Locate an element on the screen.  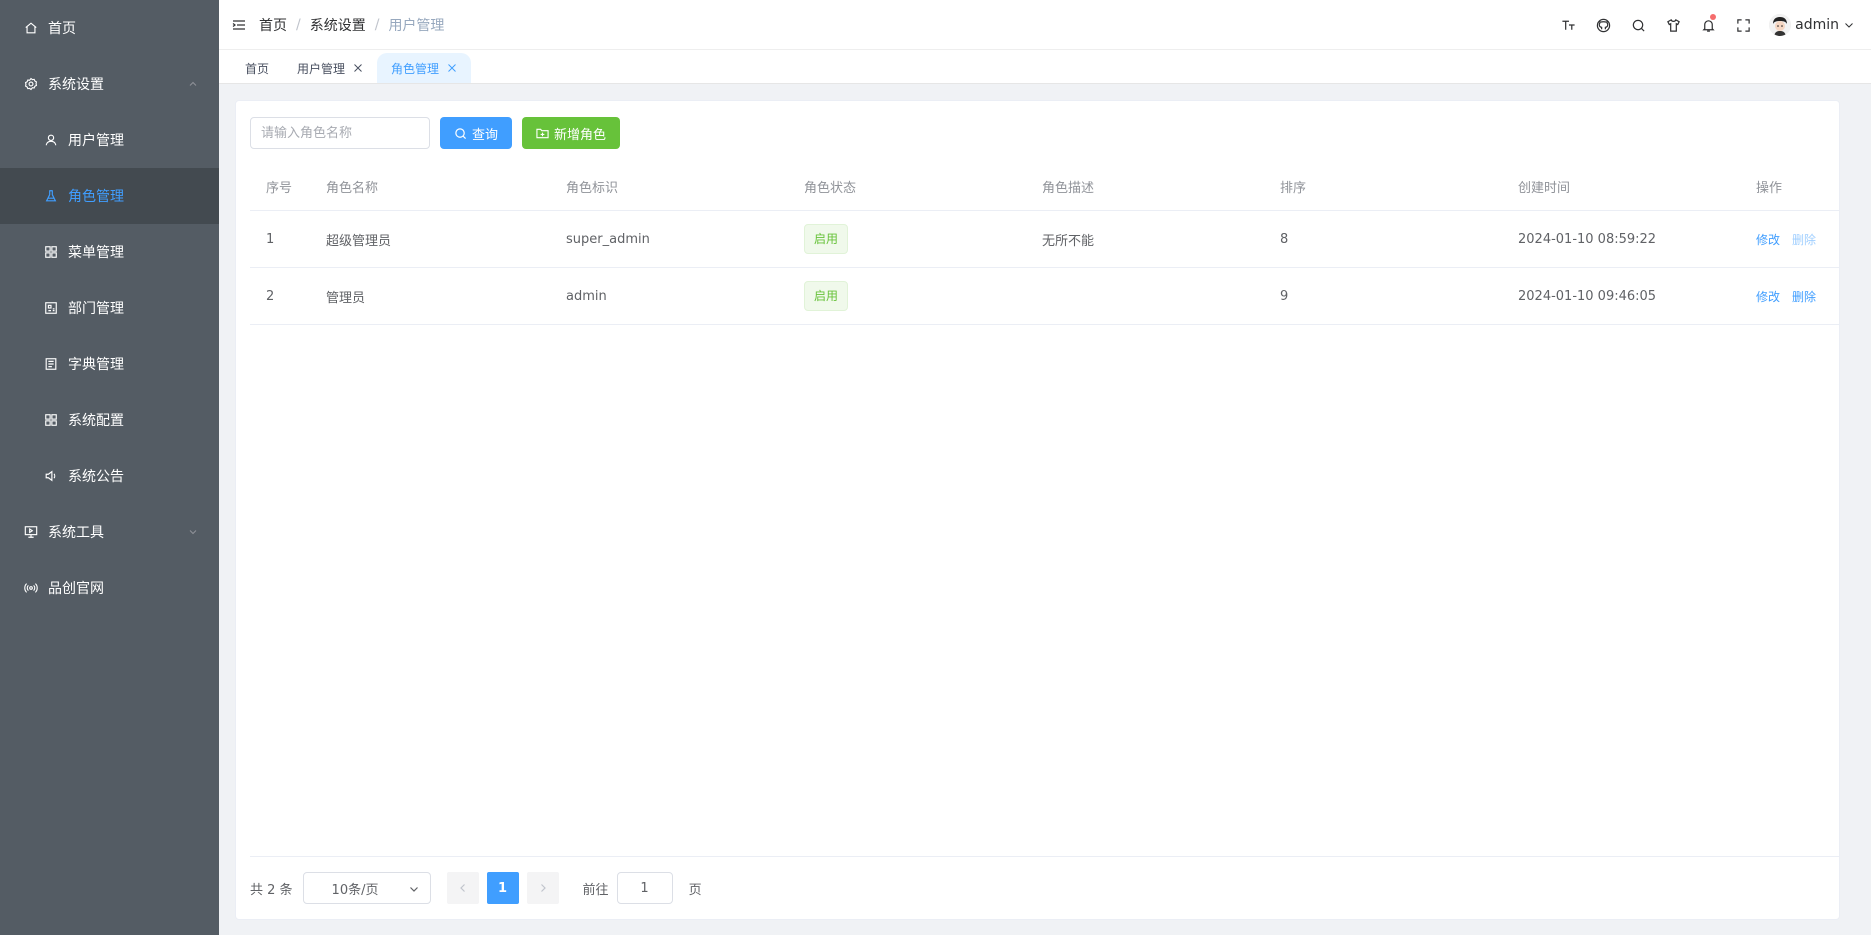
tab-user-management: 用户管理 is located at coordinates (330, 68).